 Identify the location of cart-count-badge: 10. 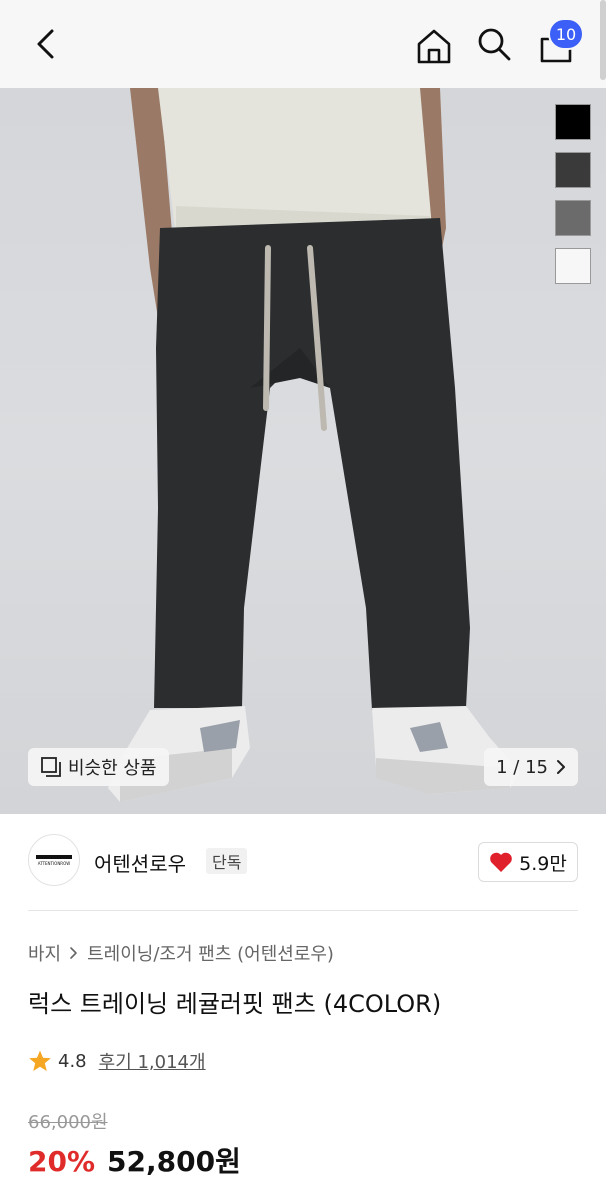
(566, 34).